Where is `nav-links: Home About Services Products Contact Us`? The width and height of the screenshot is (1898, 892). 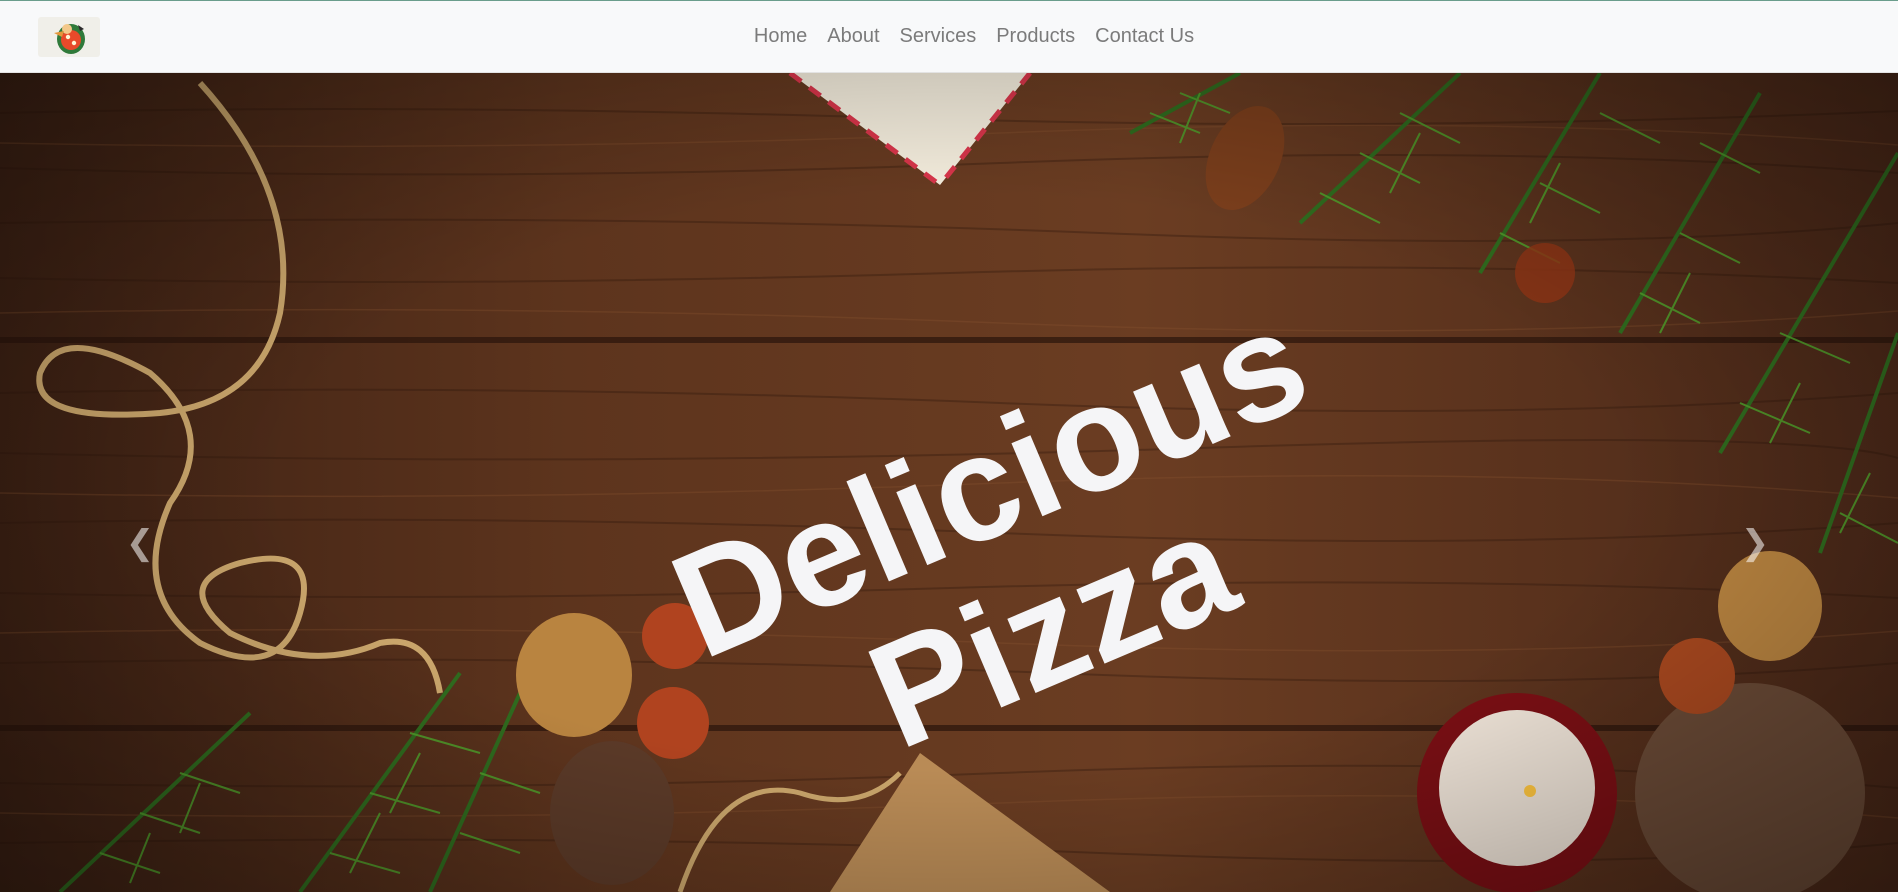
nav-links: Home About Services Products Contact Us is located at coordinates (949, 36).